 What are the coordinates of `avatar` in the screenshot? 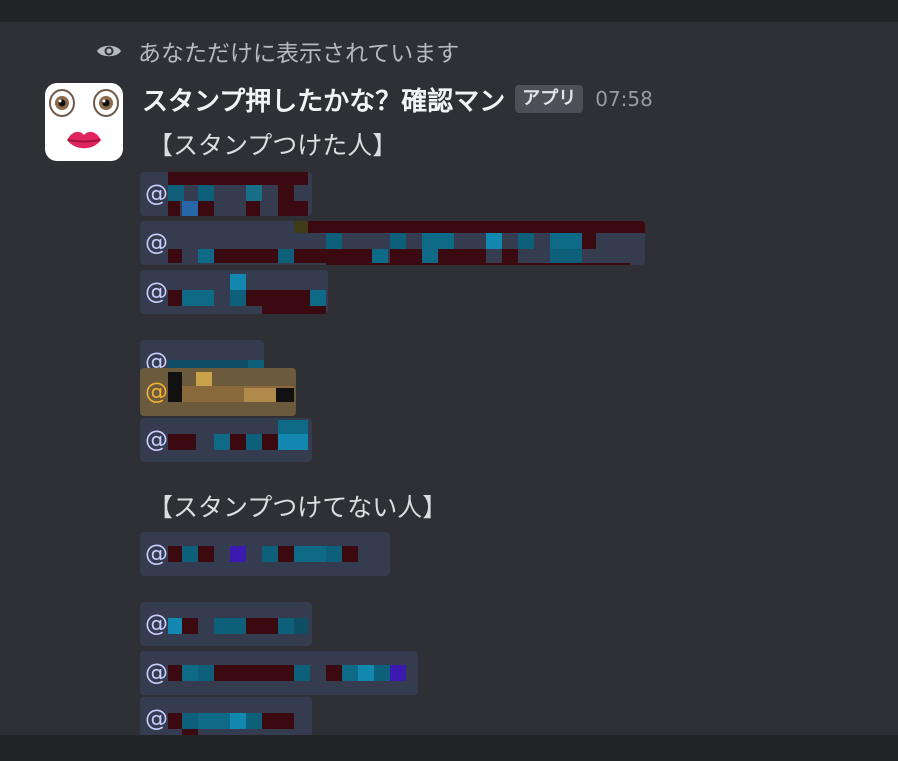 It's located at (84, 122).